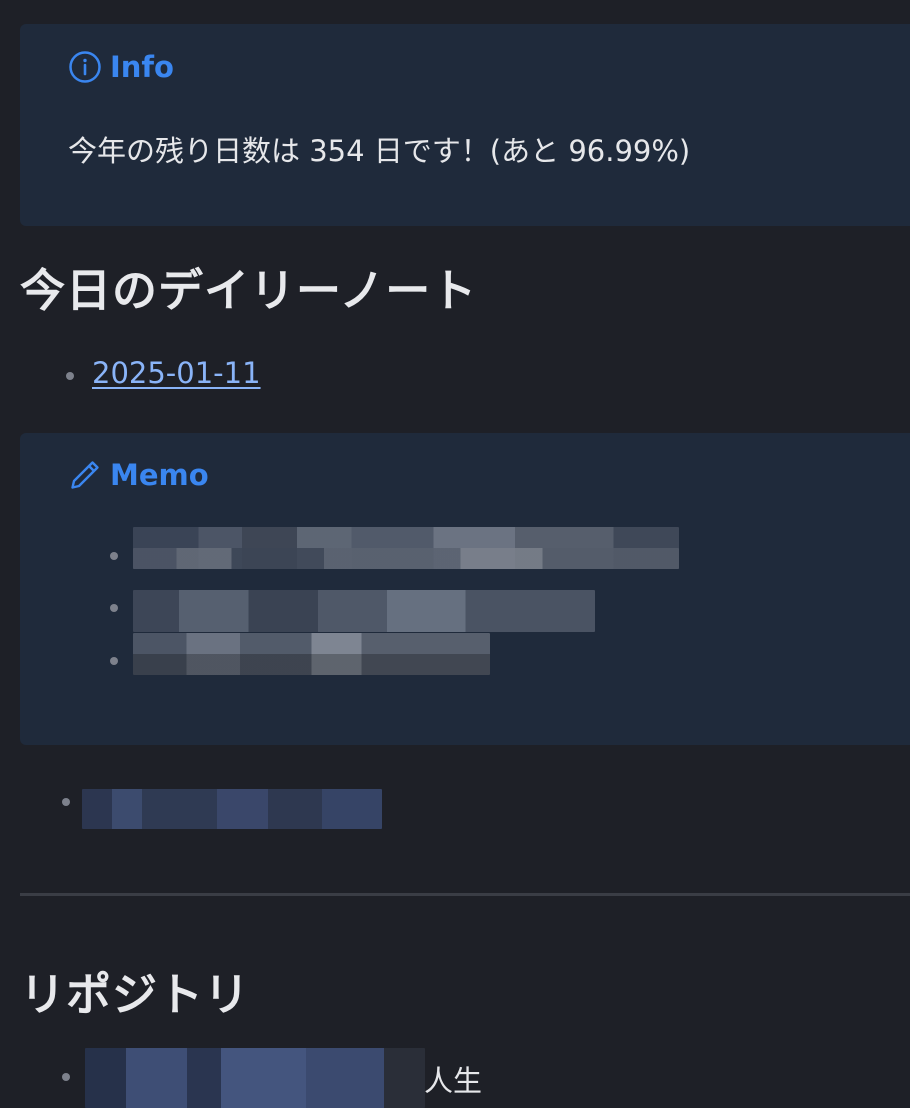 This screenshot has height=1108, width=910. What do you see at coordinates (232, 809) in the screenshot?
I see `redacted-link` at bounding box center [232, 809].